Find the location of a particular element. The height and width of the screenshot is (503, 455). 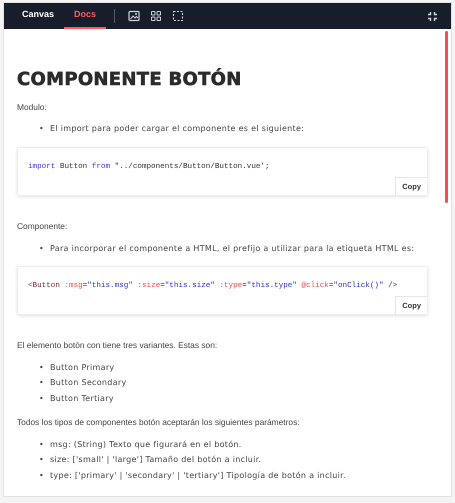

scrollbar-thumb is located at coordinates (446, 117).